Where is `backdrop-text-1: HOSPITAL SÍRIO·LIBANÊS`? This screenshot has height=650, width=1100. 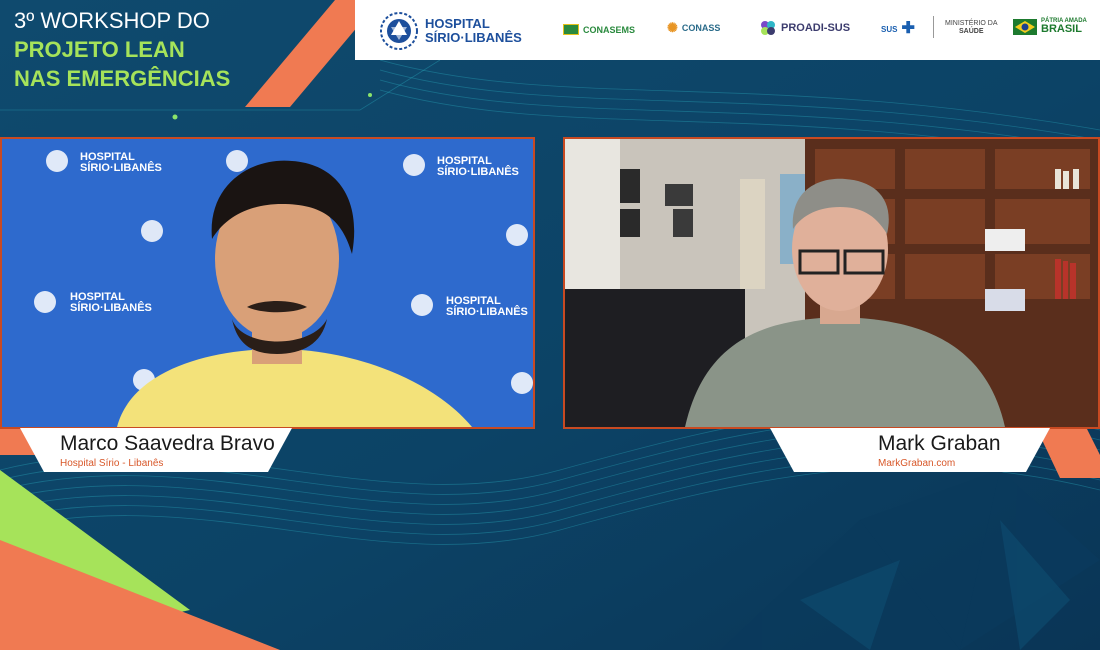
backdrop-text-1: HOSPITAL SÍRIO·LIBANÊS is located at coordinates (121, 163).